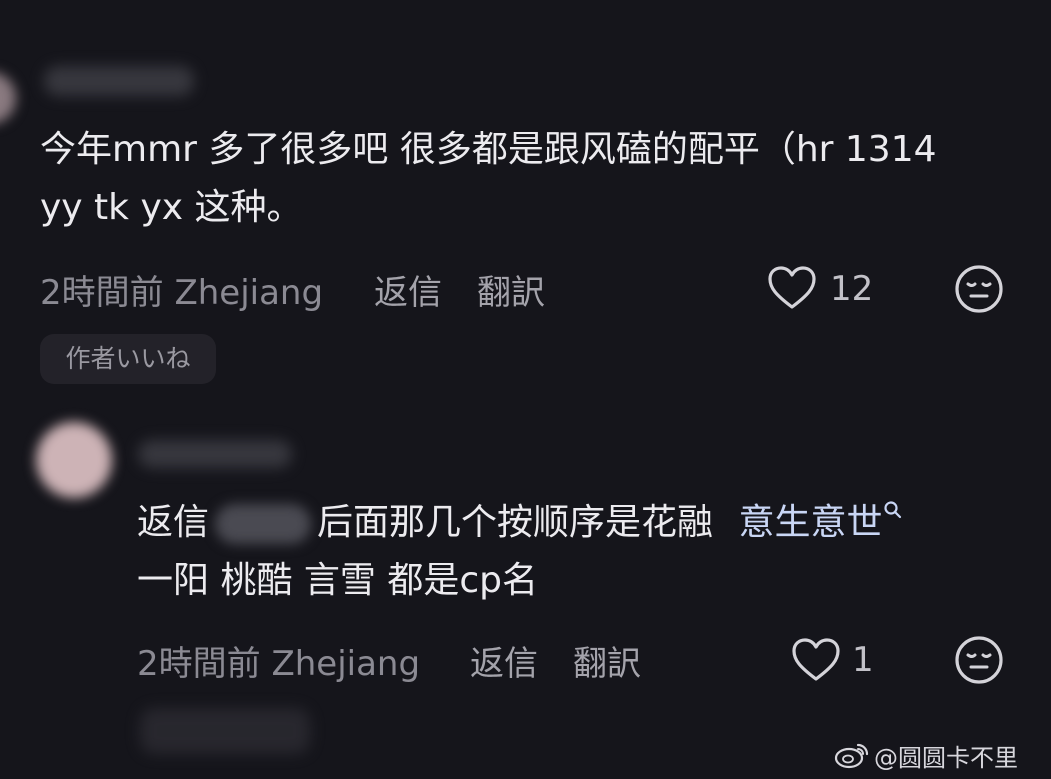  I want to click on comment-text-line: 今年mmr 多了很多吧 很多都是跟风磕的配平（hr 1314, so click(488, 149).